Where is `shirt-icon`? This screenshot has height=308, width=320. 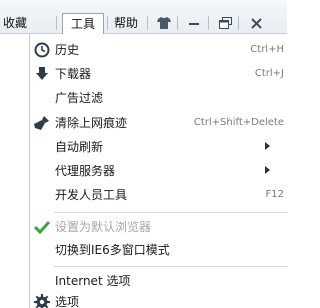
shirt-icon is located at coordinates (164, 23).